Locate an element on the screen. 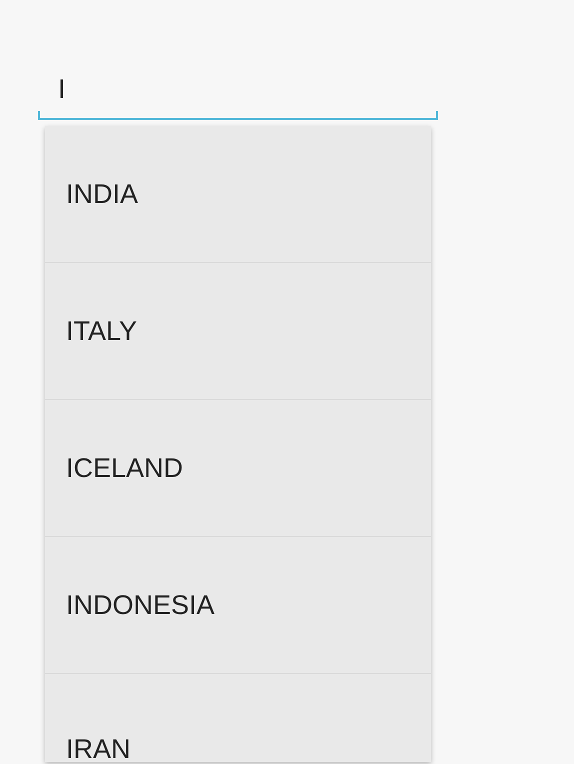 The height and width of the screenshot is (764, 574). suggestion-item: INDONESIA is located at coordinates (238, 605).